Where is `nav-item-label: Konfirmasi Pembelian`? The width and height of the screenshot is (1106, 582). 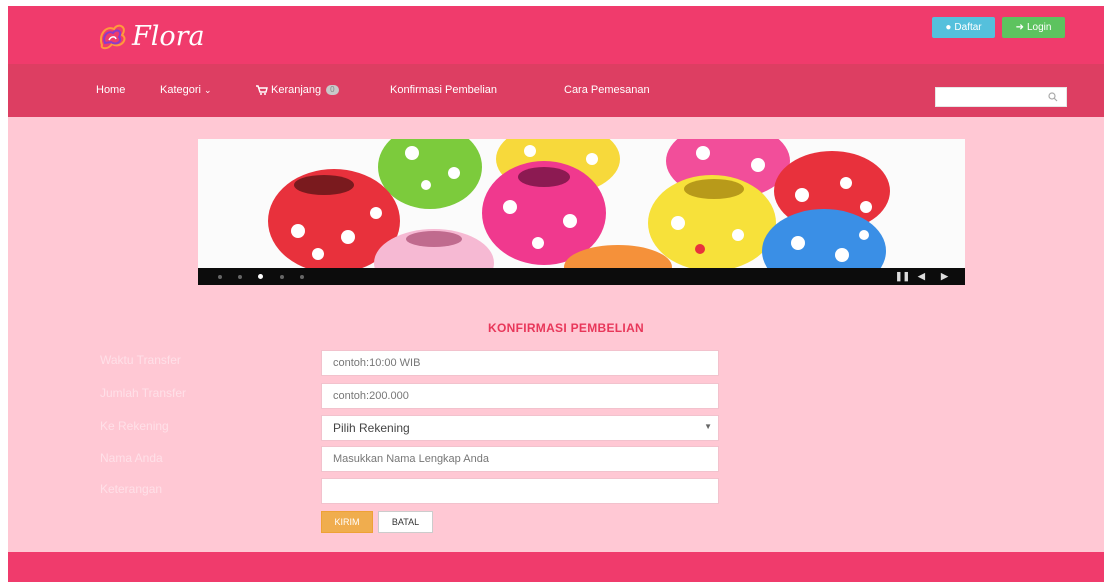
nav-item-label: Konfirmasi Pembelian is located at coordinates (443, 90).